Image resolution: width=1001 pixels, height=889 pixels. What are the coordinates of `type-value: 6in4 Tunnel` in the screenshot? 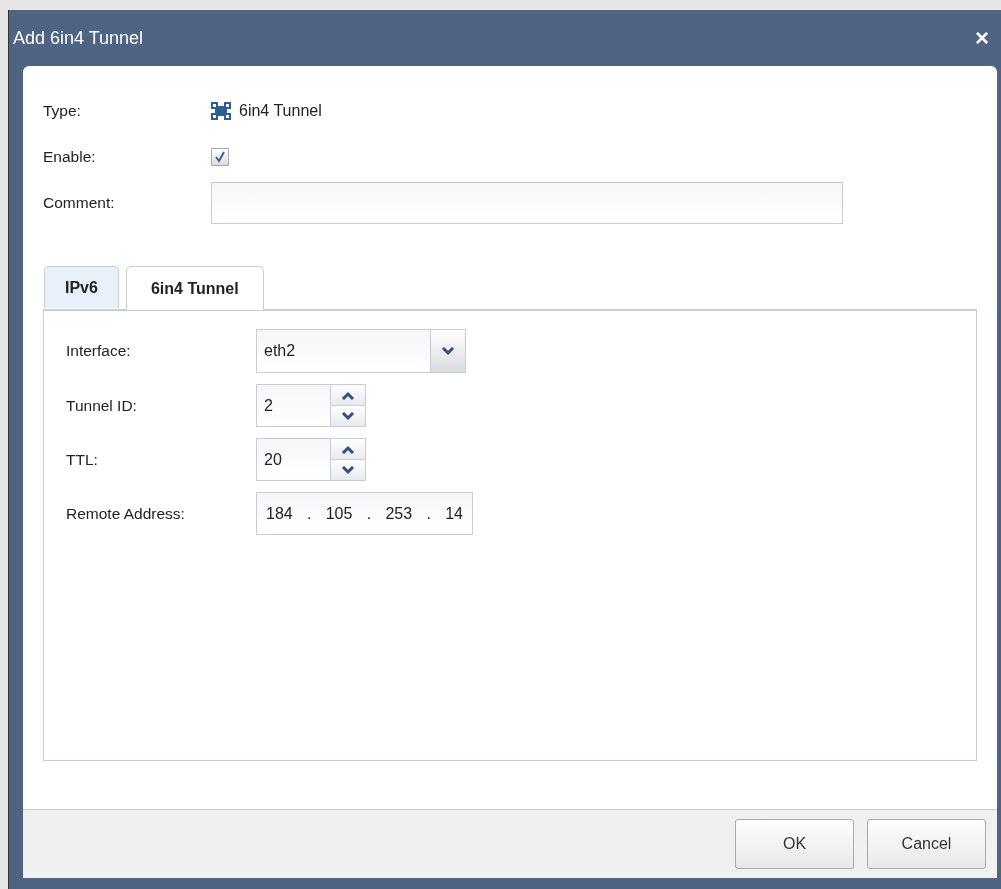 It's located at (280, 111).